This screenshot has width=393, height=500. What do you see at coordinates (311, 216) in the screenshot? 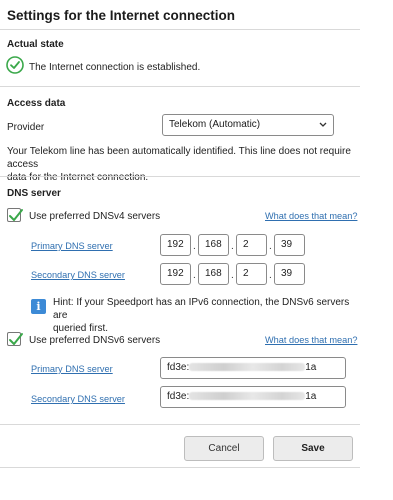
I see `dnsv4-help-link: What does that mean?` at bounding box center [311, 216].